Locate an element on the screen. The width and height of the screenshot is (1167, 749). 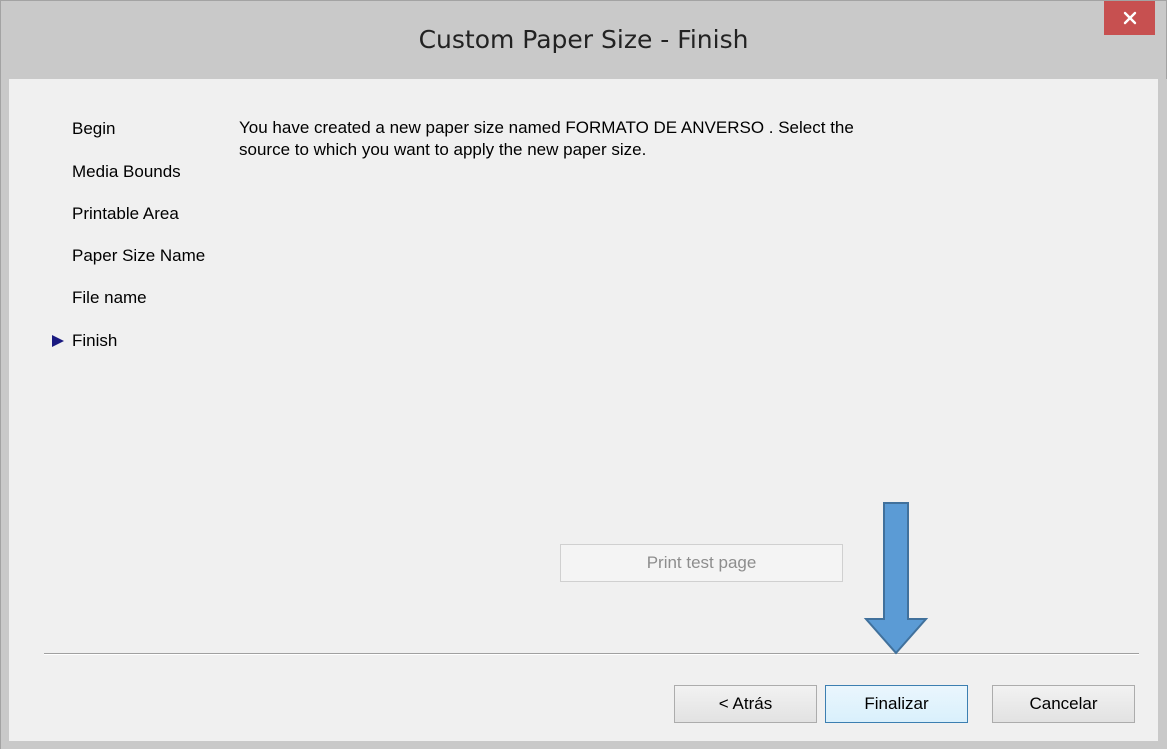
down-arrow-annotation is located at coordinates (896, 578).